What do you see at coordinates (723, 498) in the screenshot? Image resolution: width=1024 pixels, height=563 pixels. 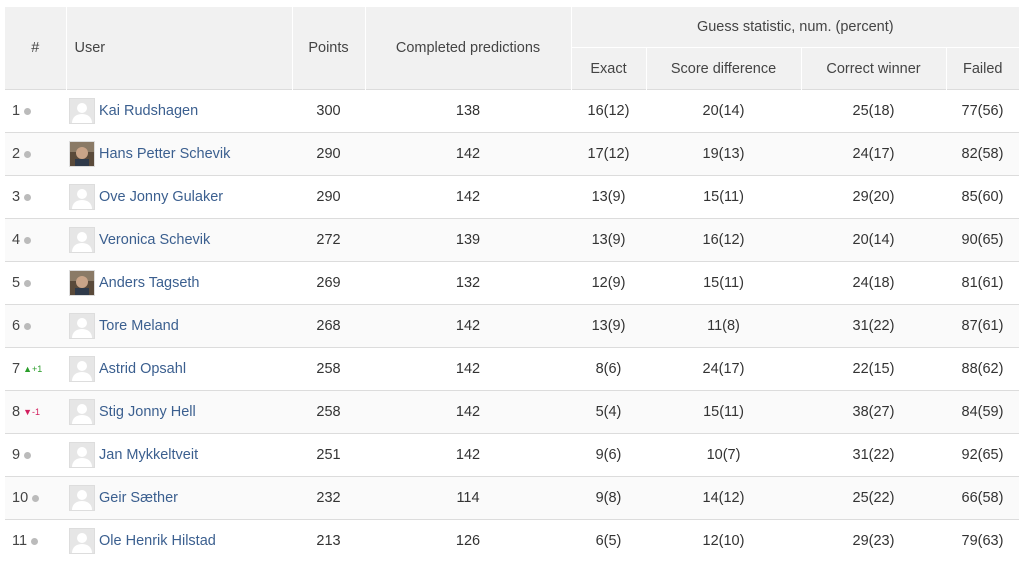 I see `score-difference-cell: 14(12)` at bounding box center [723, 498].